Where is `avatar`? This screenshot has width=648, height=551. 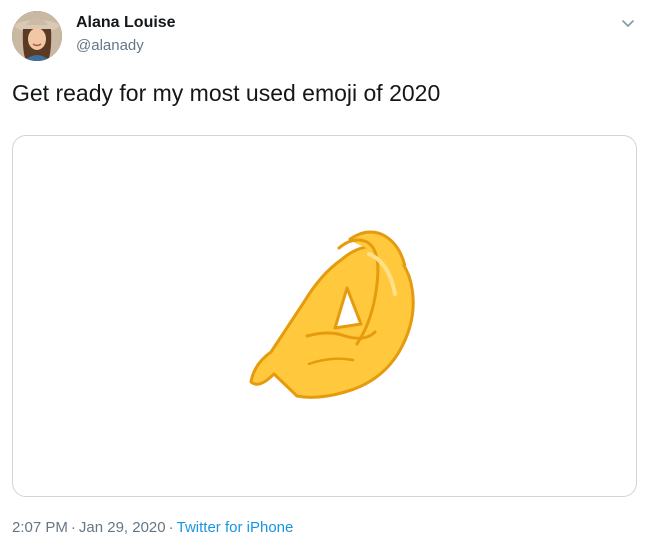
avatar is located at coordinates (37, 36).